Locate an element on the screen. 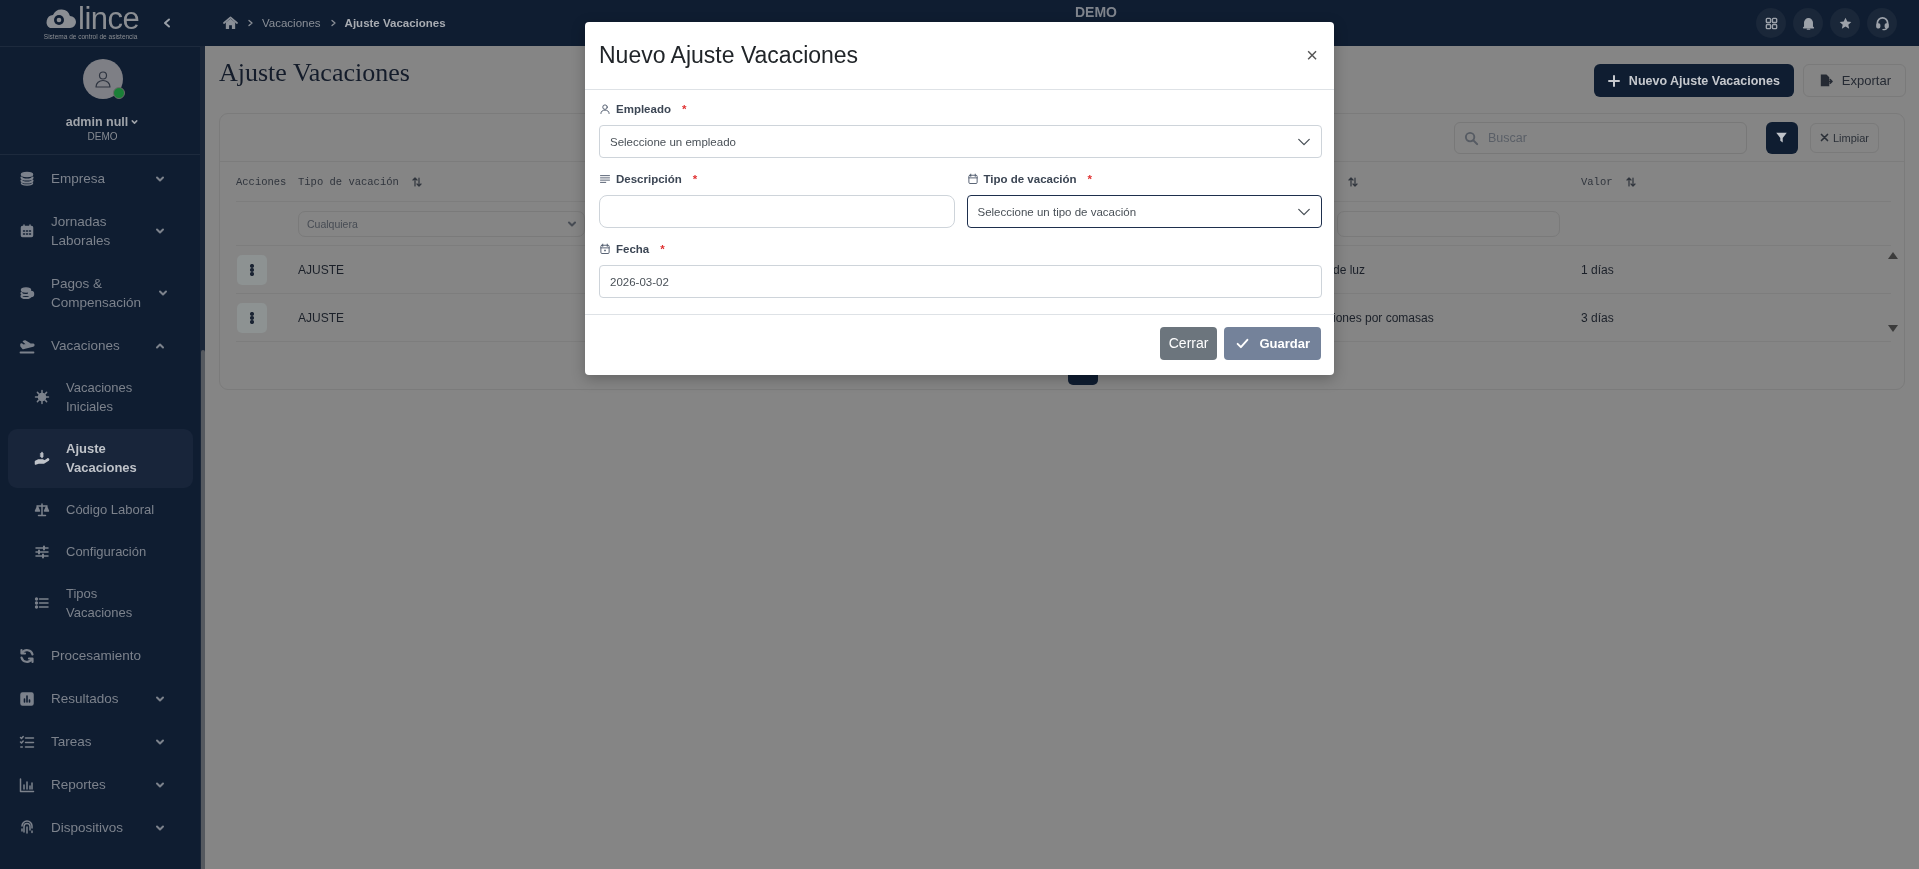 The height and width of the screenshot is (869, 1919). sidebar-item: Dispositivos is located at coordinates (97, 827).